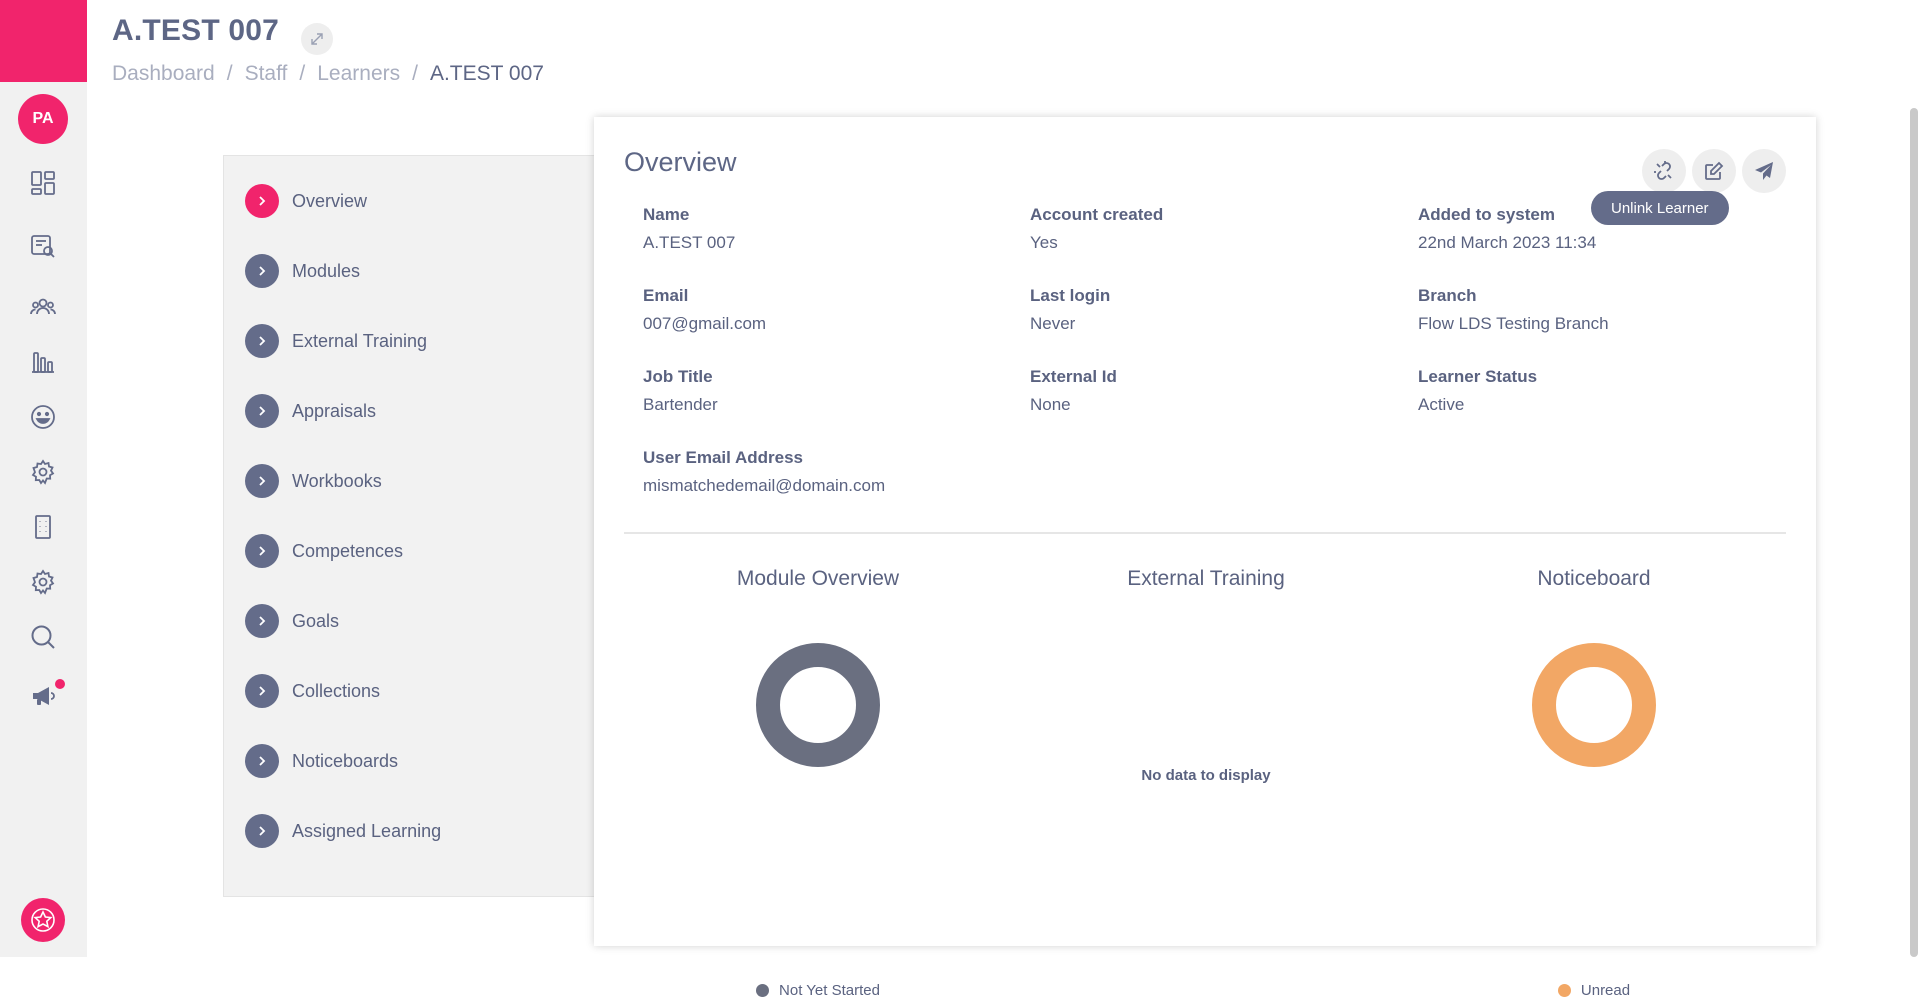 This screenshot has height=999, width=1918. What do you see at coordinates (1664, 171) in the screenshot?
I see `unlink-learner-button` at bounding box center [1664, 171].